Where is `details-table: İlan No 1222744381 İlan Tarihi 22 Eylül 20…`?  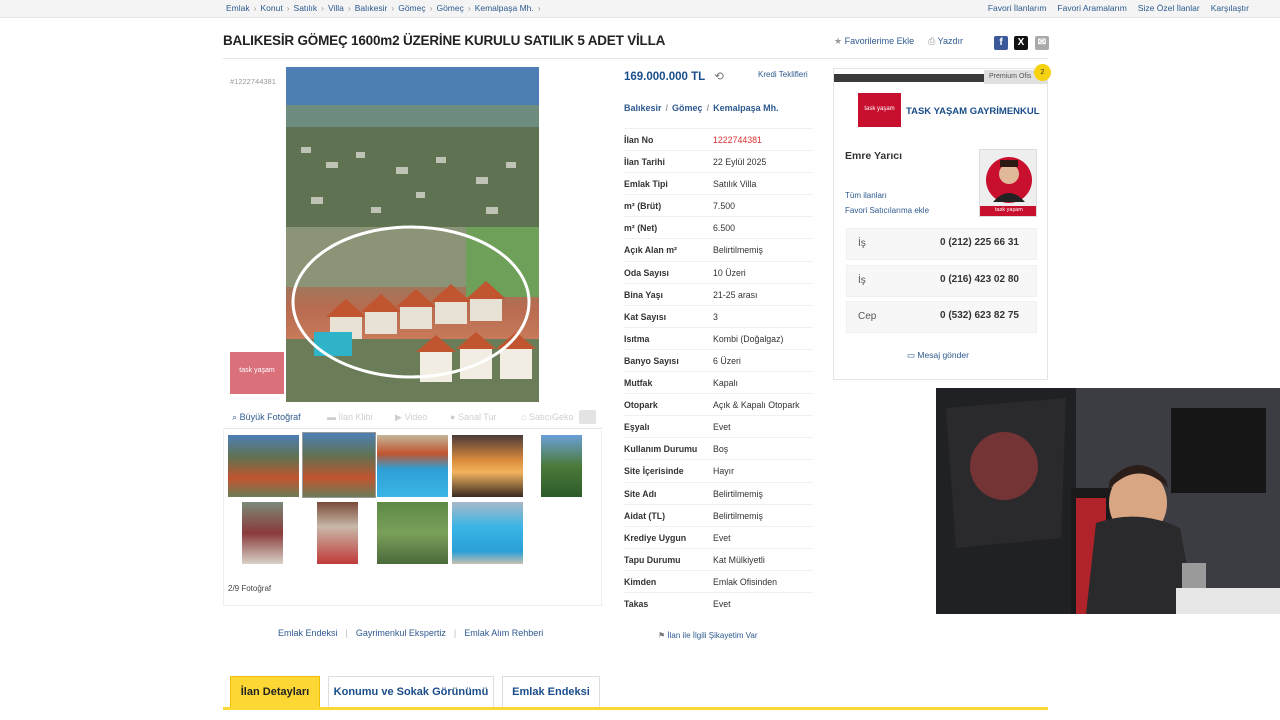 details-table: İlan No 1222744381 İlan Tarihi 22 Eylül 20… is located at coordinates (718, 371).